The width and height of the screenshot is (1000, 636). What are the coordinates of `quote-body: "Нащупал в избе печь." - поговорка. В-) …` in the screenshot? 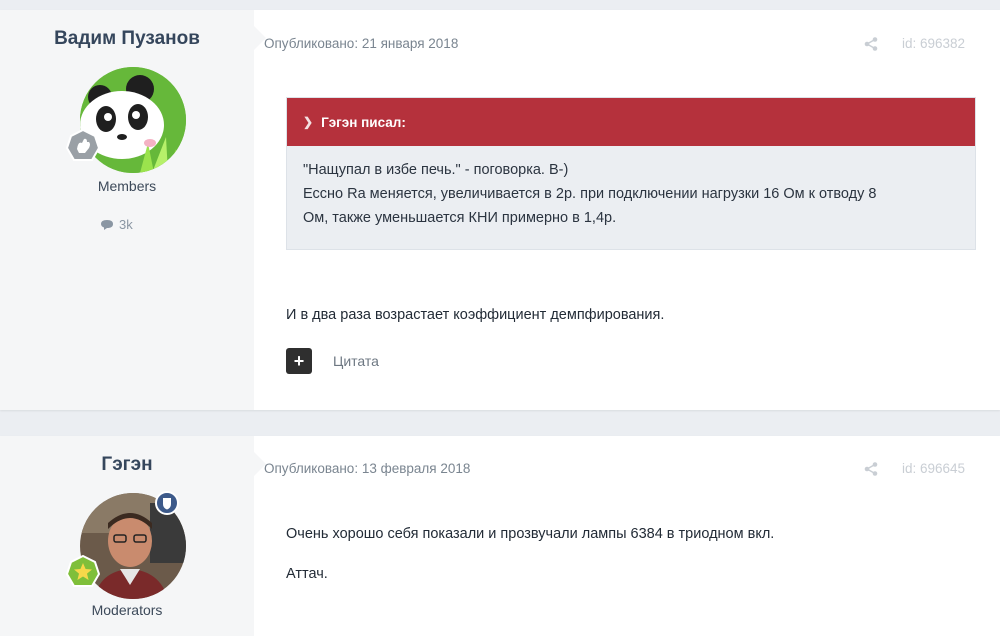 It's located at (631, 194).